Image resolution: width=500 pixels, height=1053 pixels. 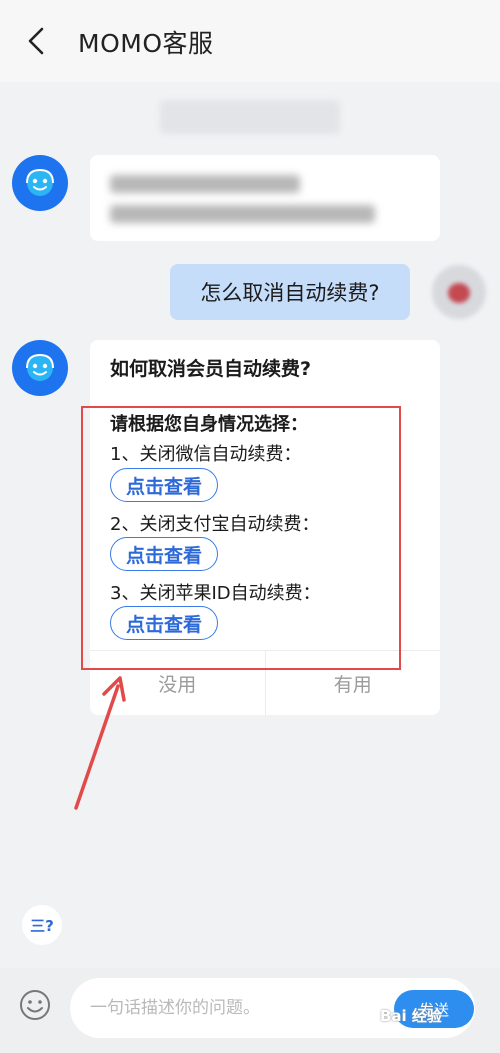 I want to click on option-label-alipay: 2、关闭支付宝自动续费：, so click(x=215, y=524).